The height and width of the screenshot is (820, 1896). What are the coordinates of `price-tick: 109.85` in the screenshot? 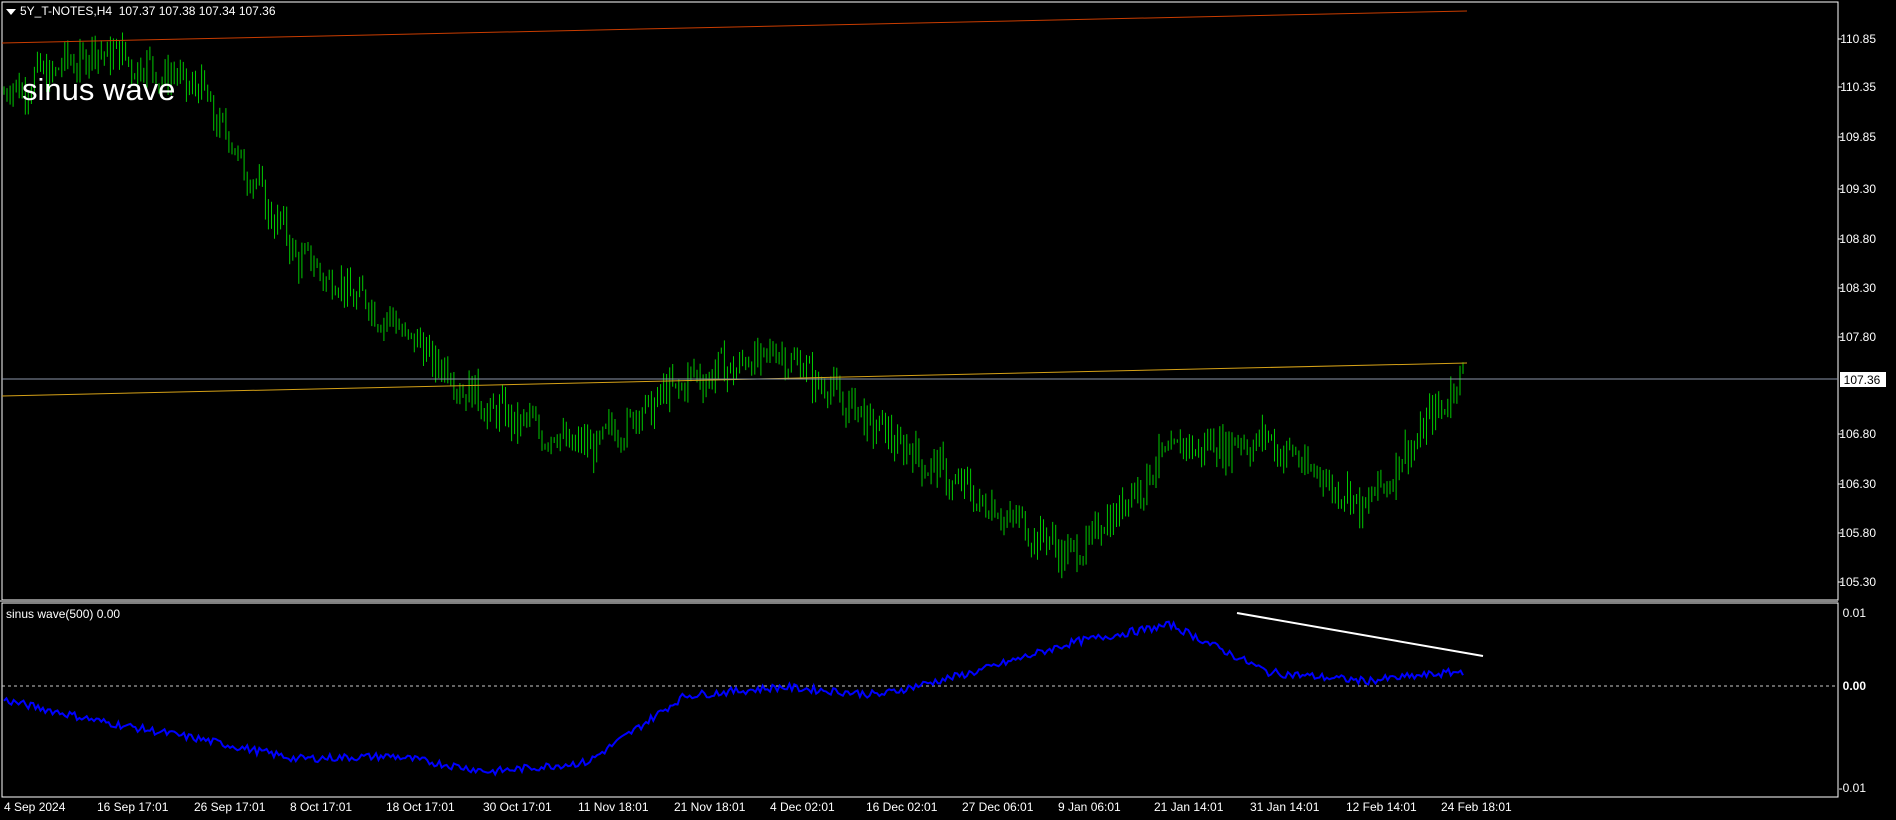 It's located at (1857, 137).